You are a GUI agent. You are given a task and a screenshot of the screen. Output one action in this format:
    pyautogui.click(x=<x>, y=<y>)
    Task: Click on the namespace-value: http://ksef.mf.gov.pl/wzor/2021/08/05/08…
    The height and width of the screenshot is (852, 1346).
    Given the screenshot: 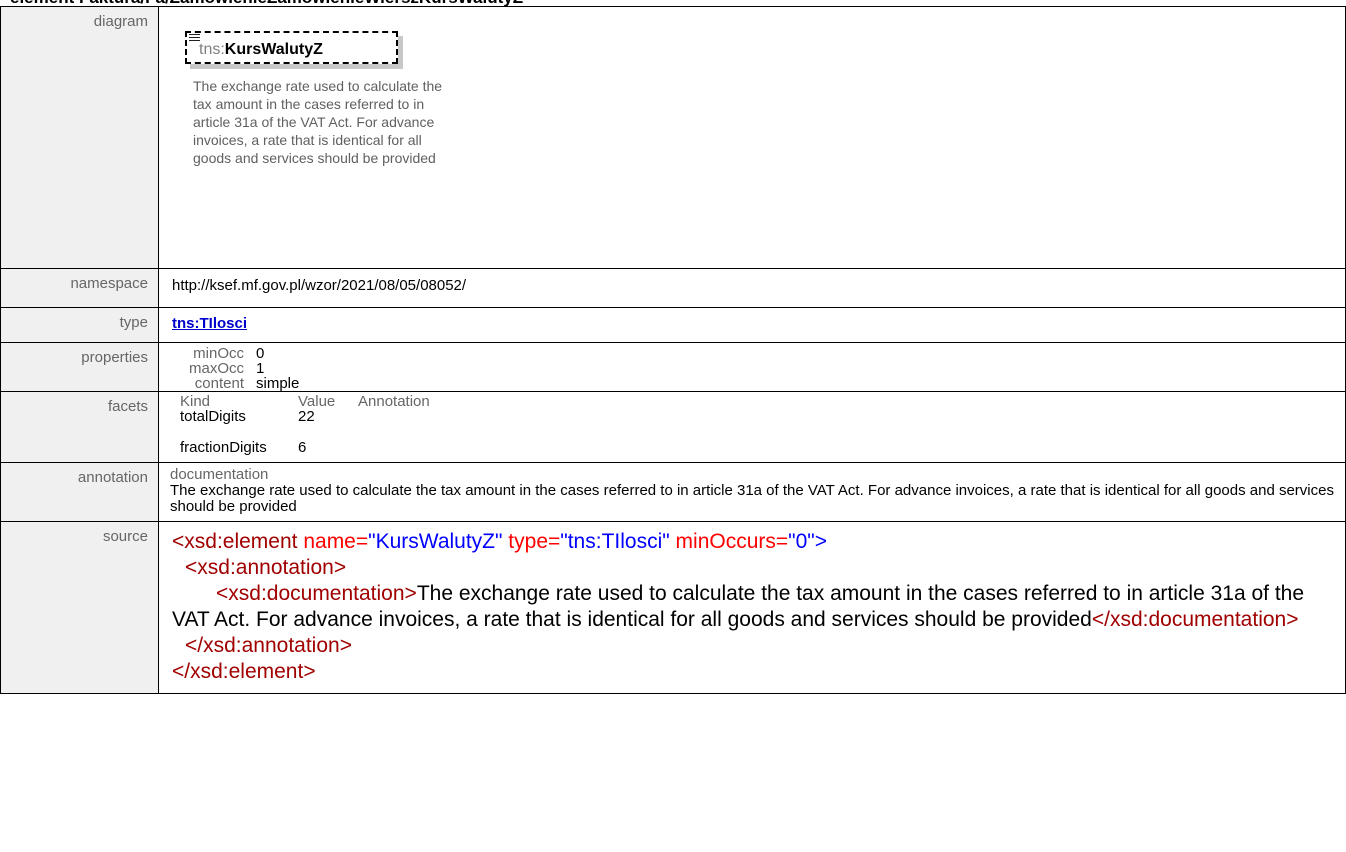 What is the action you would take?
    pyautogui.click(x=319, y=285)
    